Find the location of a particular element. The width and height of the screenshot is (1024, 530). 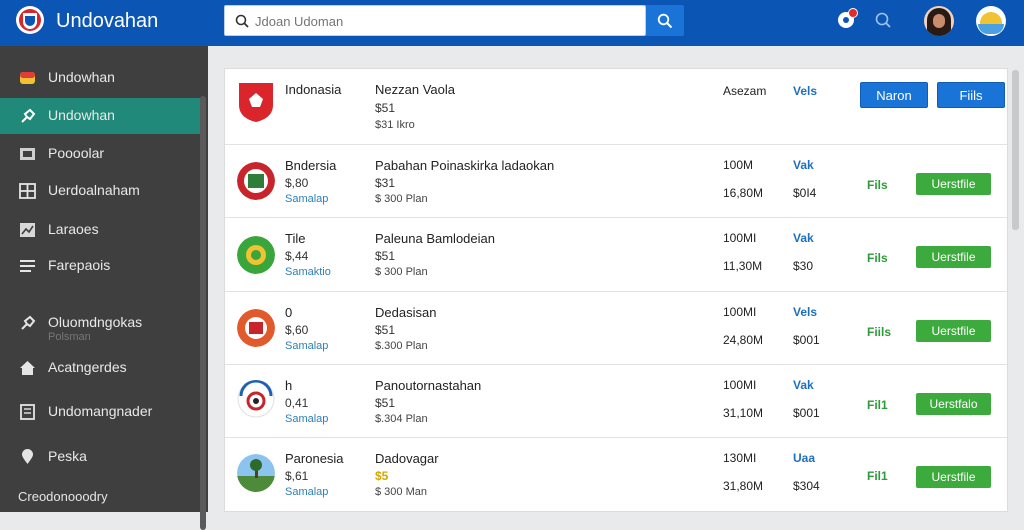

row-tag: Fil1 is located at coordinates (877, 476).